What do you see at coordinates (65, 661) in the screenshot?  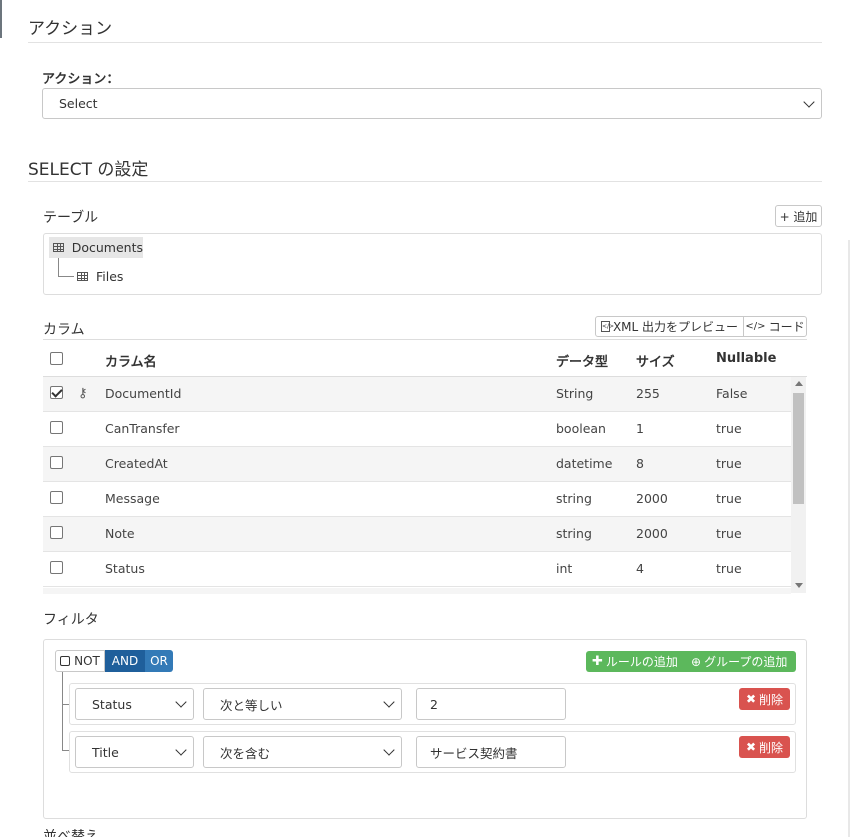 I see `not-checkbox-icon` at bounding box center [65, 661].